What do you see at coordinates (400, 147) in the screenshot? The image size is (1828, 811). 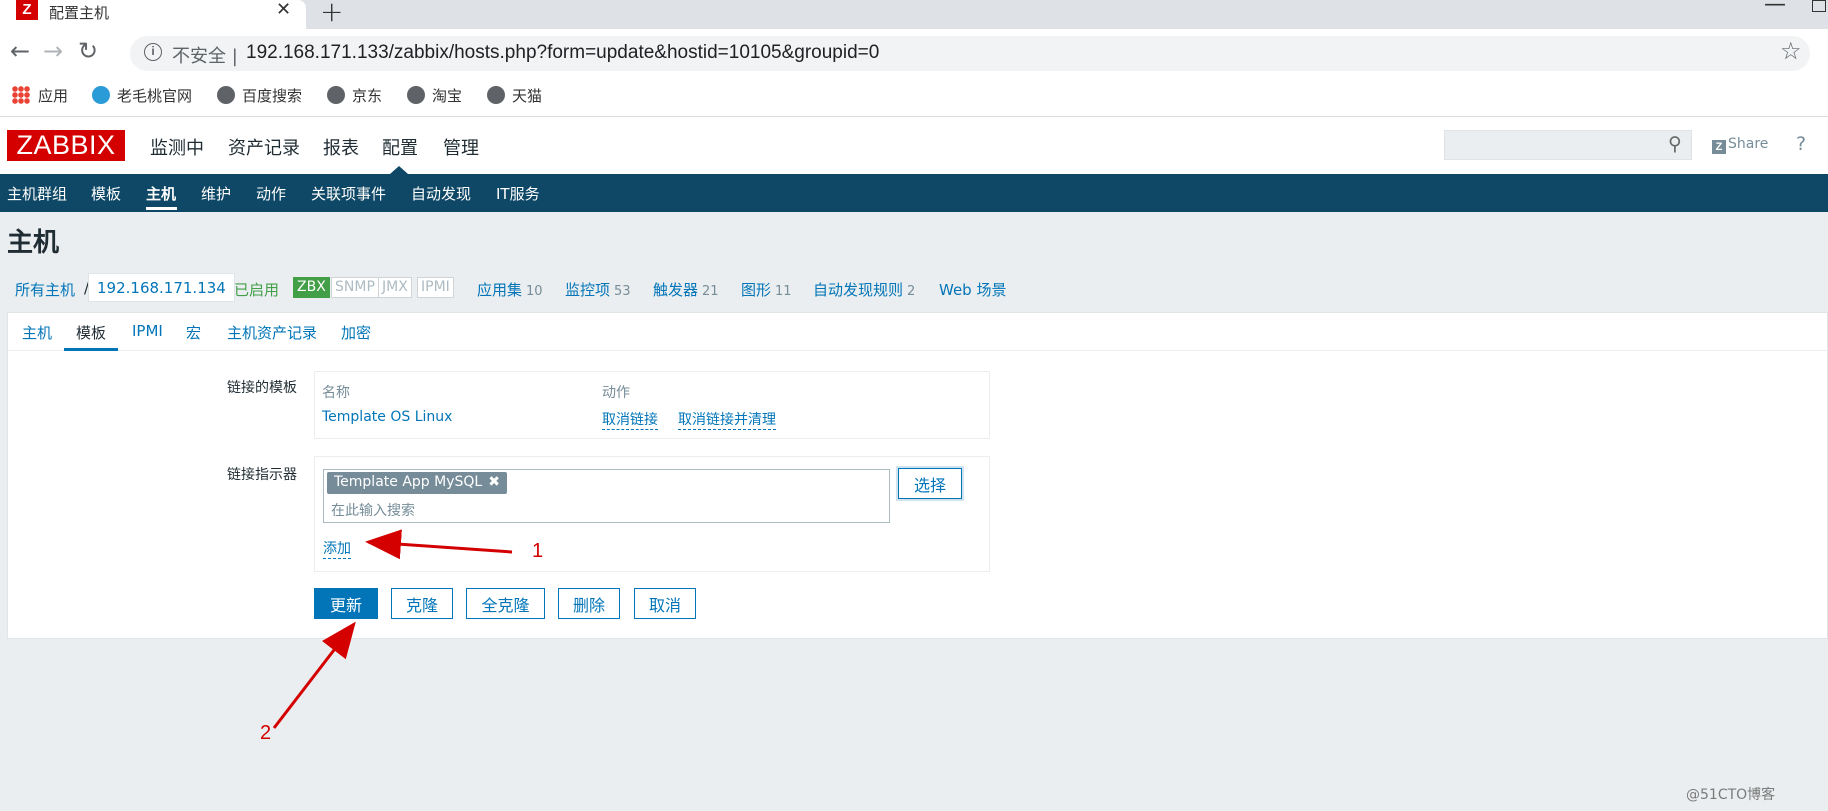 I see `menu-configuration: 配置` at bounding box center [400, 147].